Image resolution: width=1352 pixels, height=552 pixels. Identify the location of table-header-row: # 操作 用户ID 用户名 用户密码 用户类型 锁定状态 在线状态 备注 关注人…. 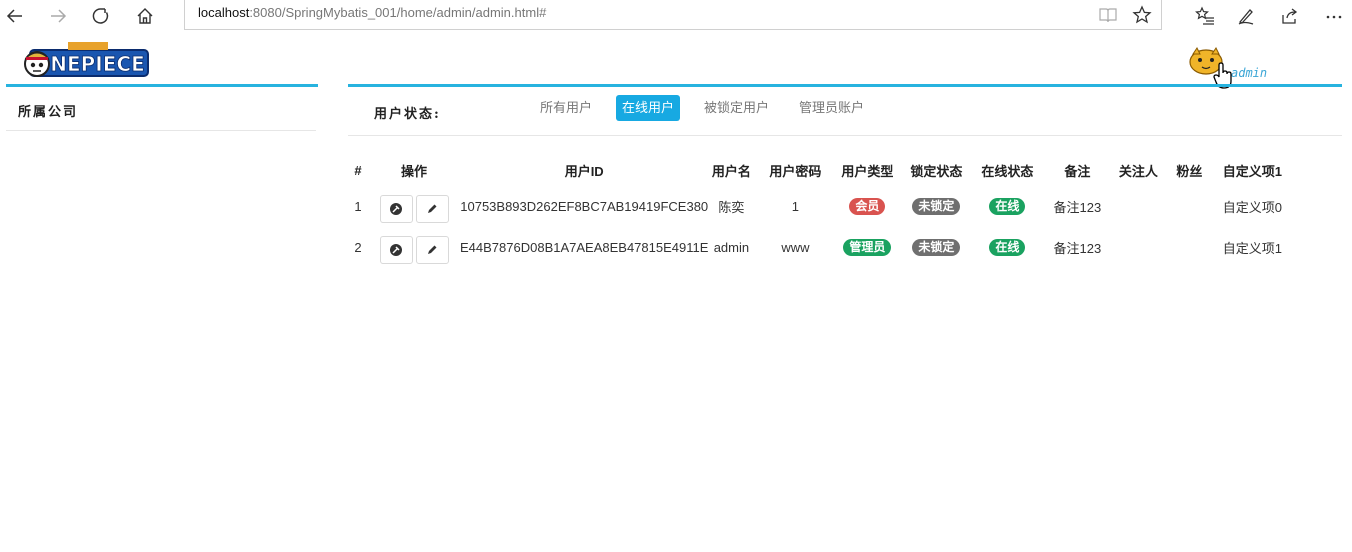
(818, 170).